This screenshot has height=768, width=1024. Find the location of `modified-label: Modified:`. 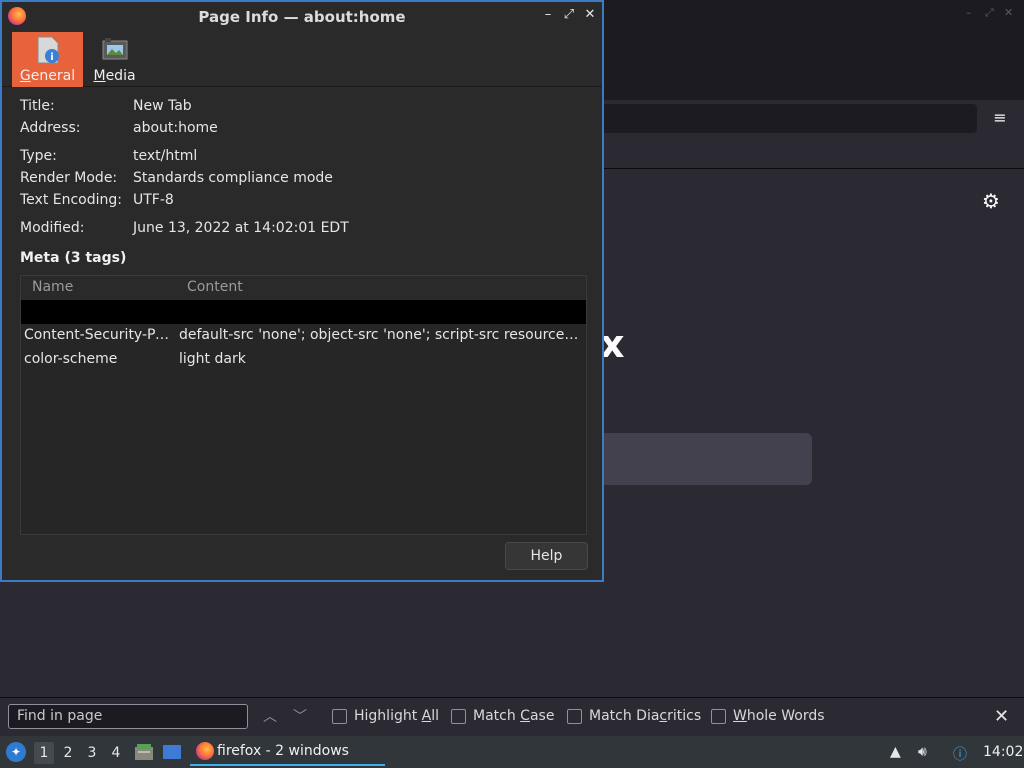

modified-label: Modified: is located at coordinates (52, 228).